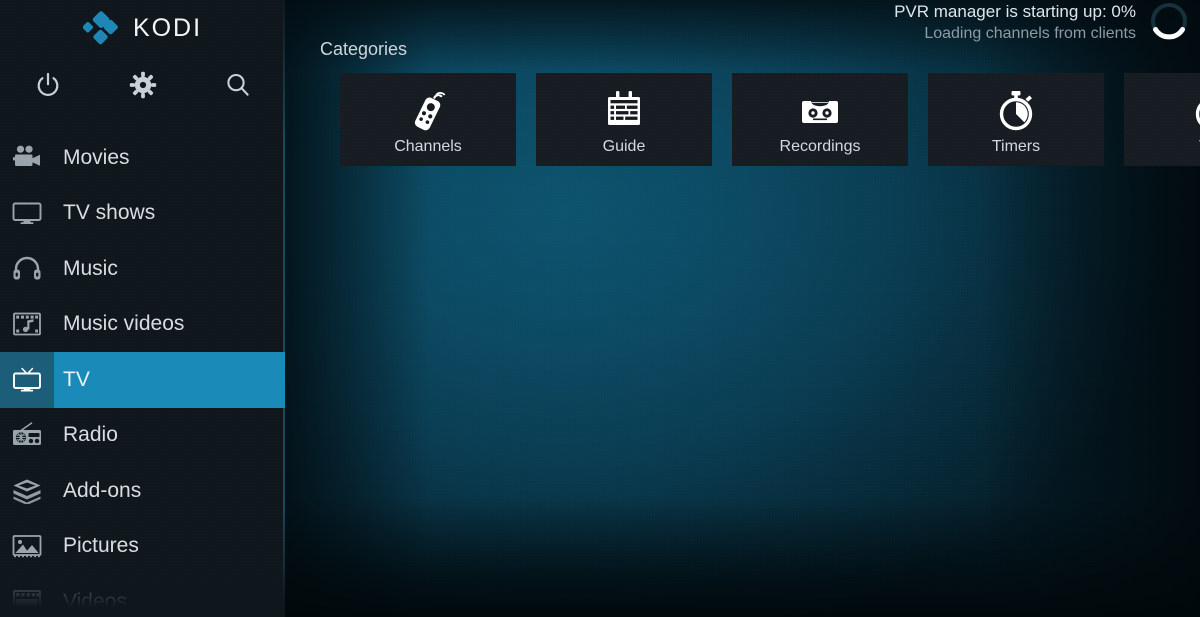  What do you see at coordinates (428, 146) in the screenshot?
I see `tile-label: Channels` at bounding box center [428, 146].